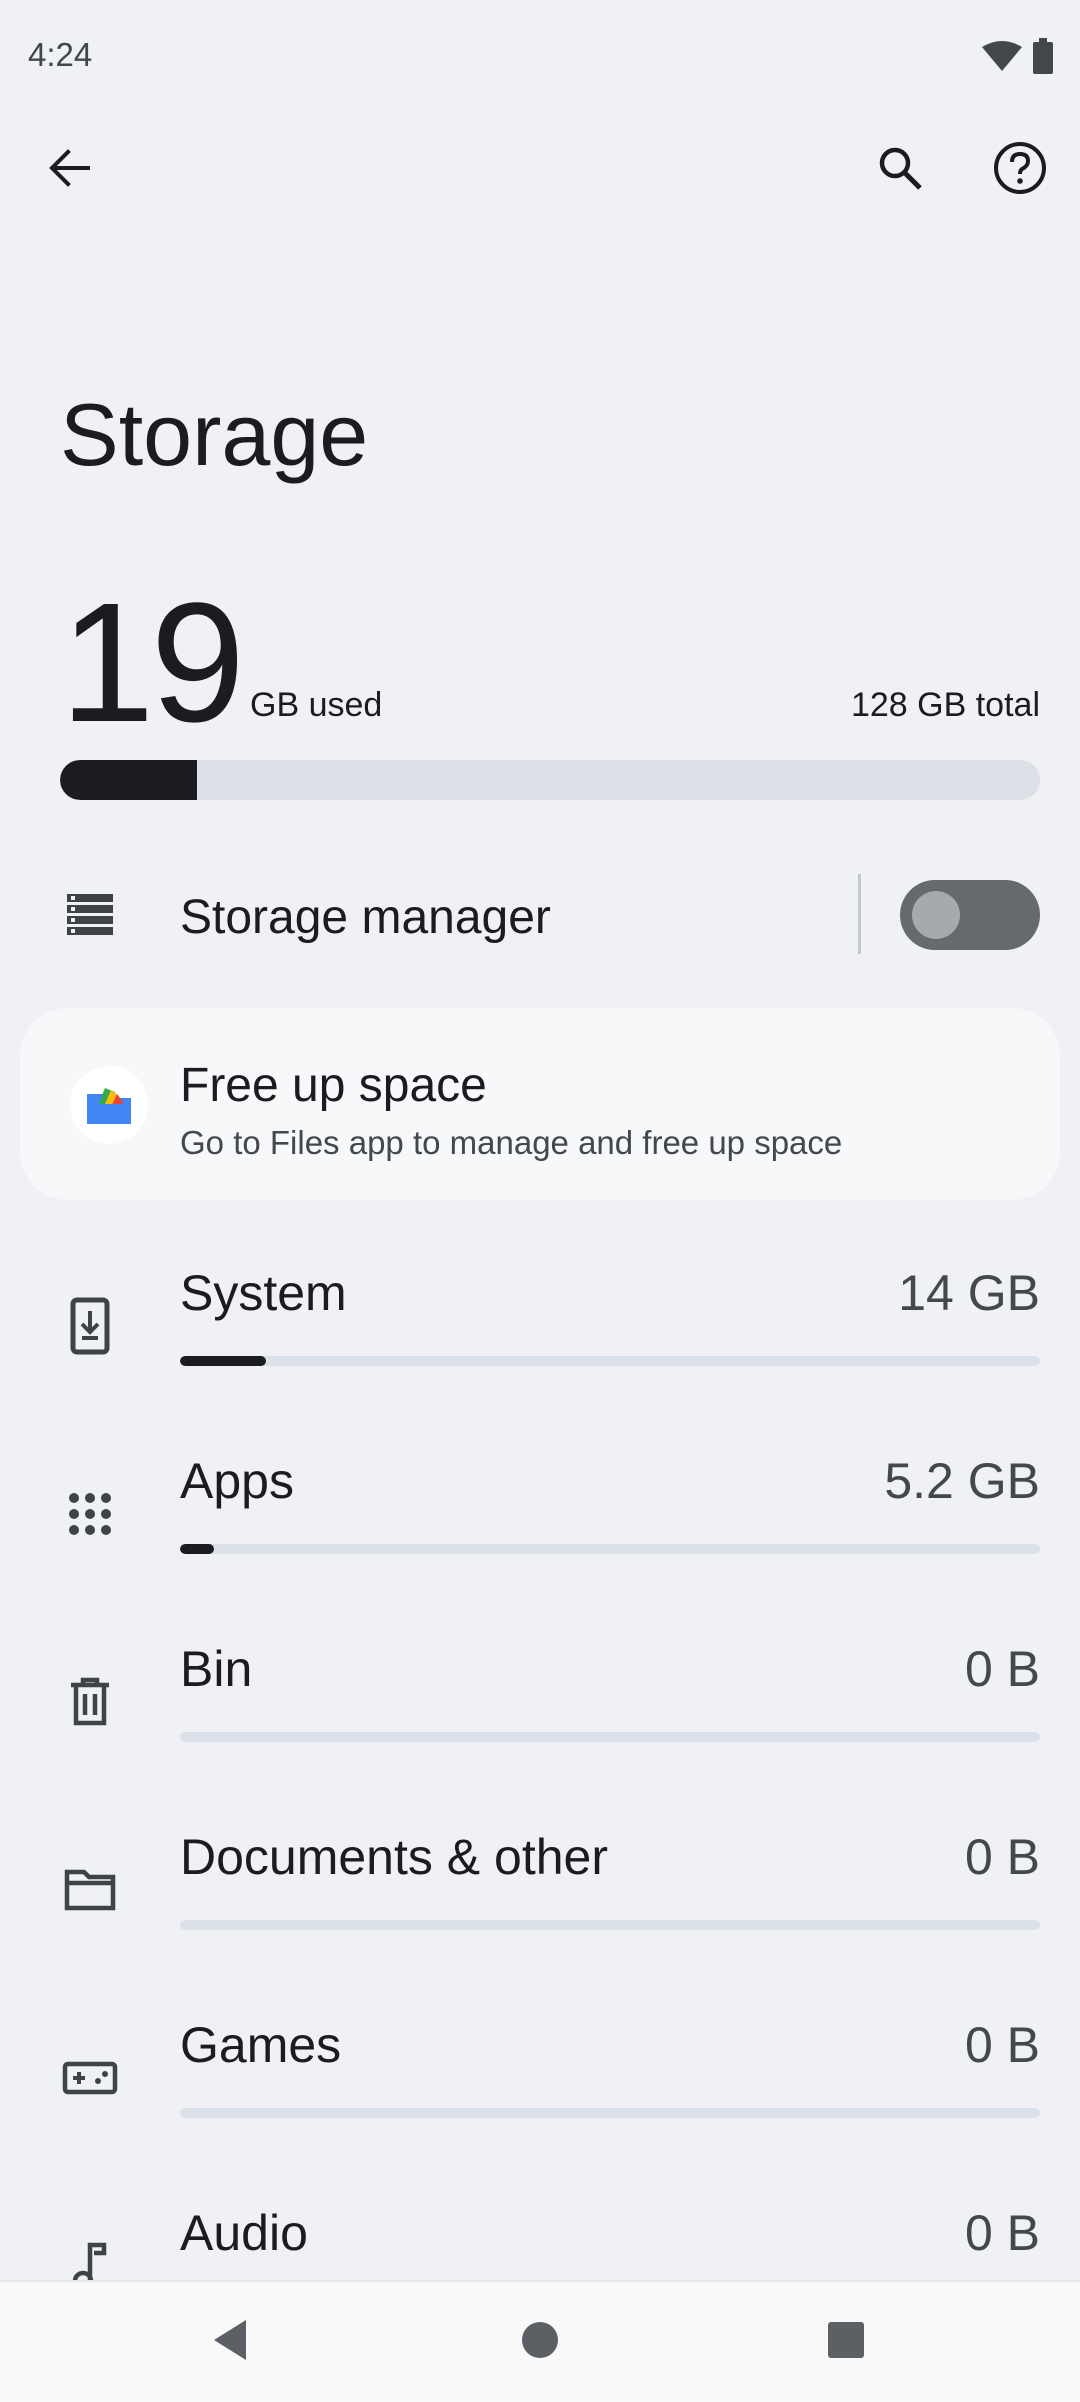  I want to click on help-icon, so click(1020, 170).